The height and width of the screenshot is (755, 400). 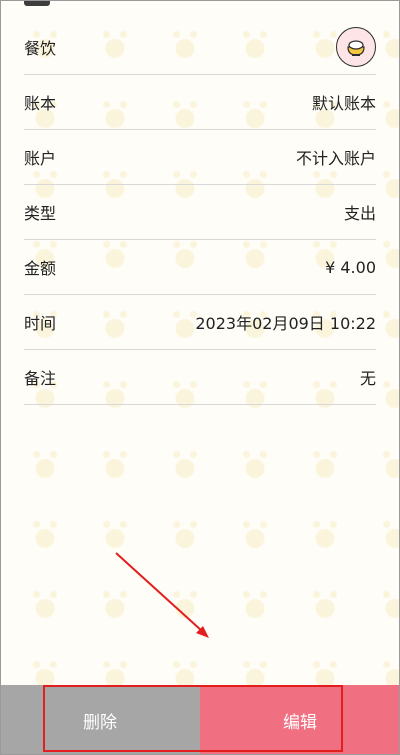 What do you see at coordinates (300, 720) in the screenshot?
I see `edit-button: 编辑` at bounding box center [300, 720].